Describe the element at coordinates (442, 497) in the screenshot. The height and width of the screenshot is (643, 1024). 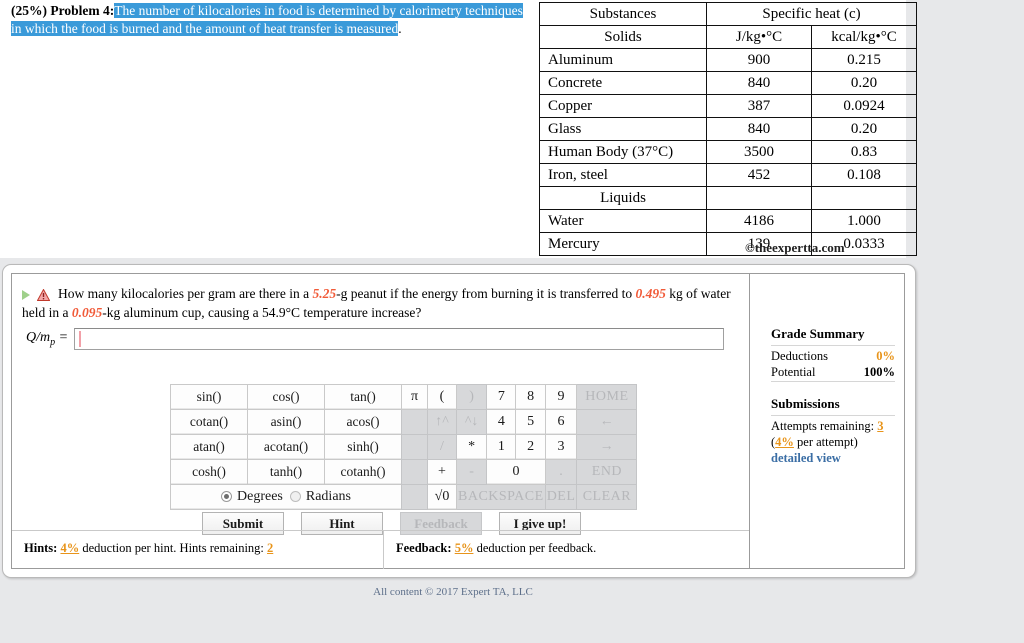
I see `key-sqrt: √0` at that location.